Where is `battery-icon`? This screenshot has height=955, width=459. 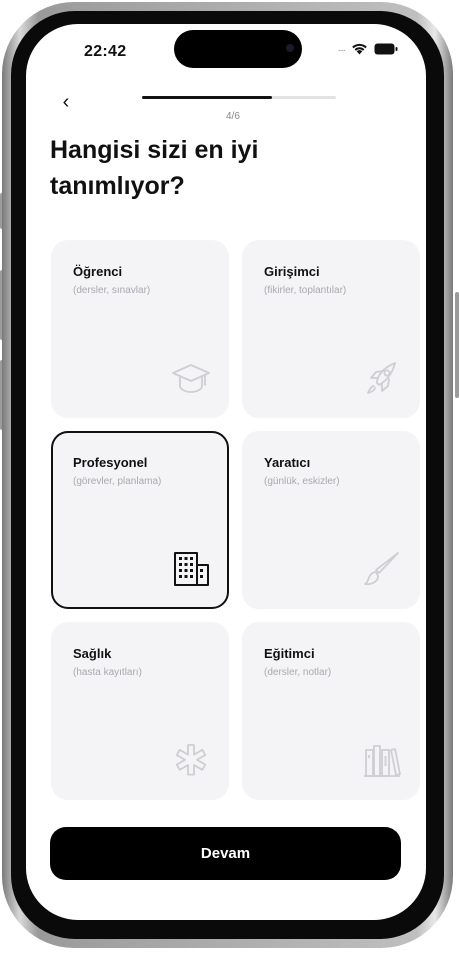 battery-icon is located at coordinates (386, 48).